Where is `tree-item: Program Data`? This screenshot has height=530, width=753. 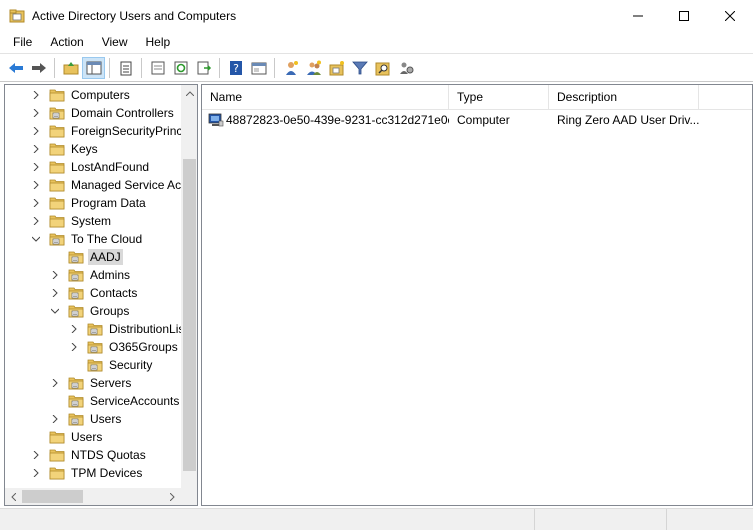
tree-item: Program Data is located at coordinates (89, 203).